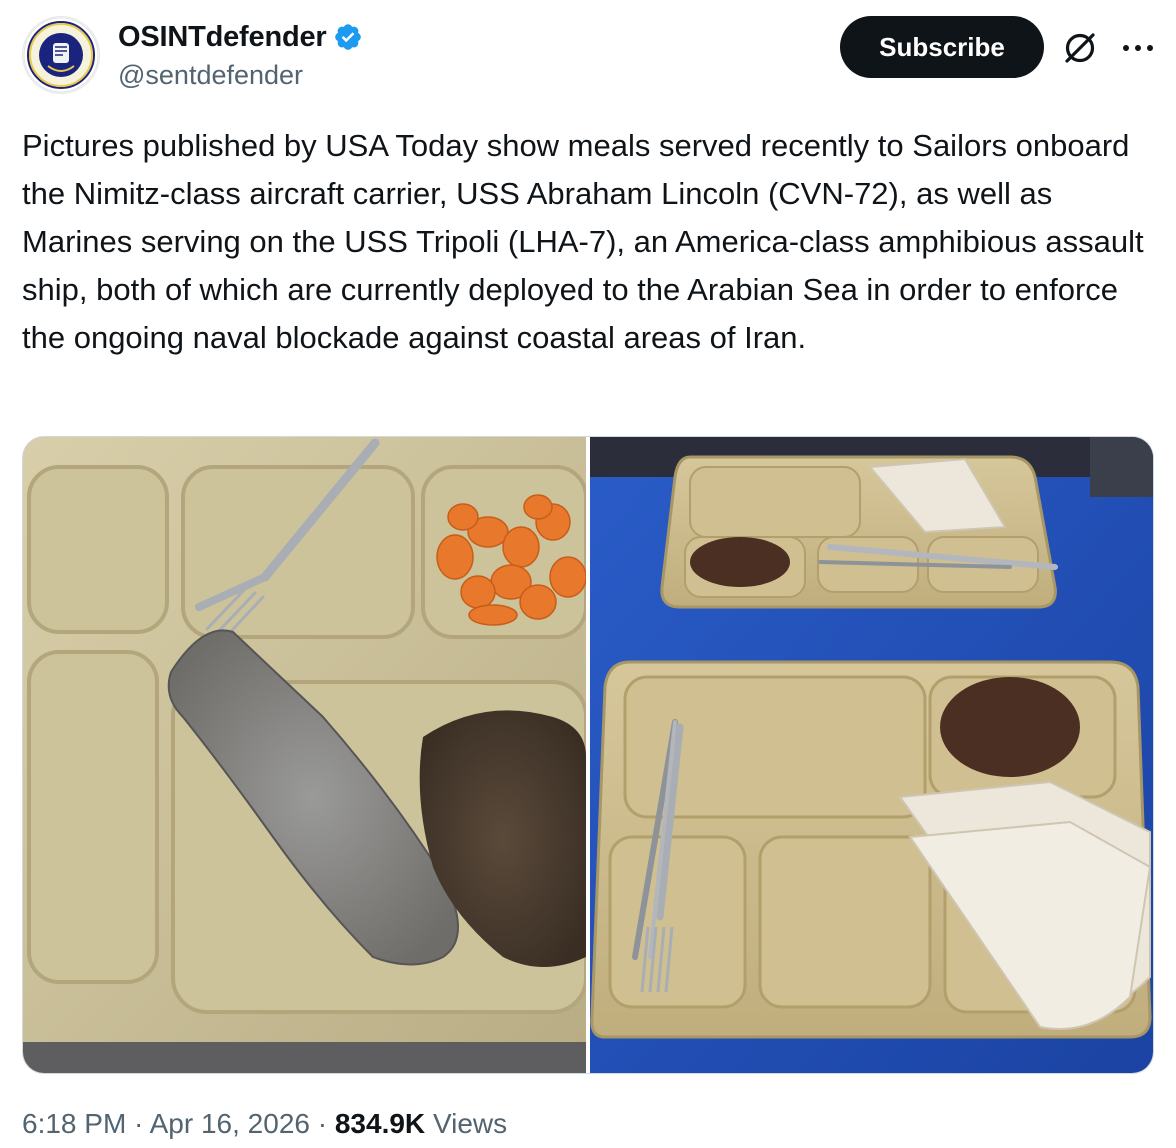  What do you see at coordinates (1138, 48) in the screenshot?
I see `more-options-icon` at bounding box center [1138, 48].